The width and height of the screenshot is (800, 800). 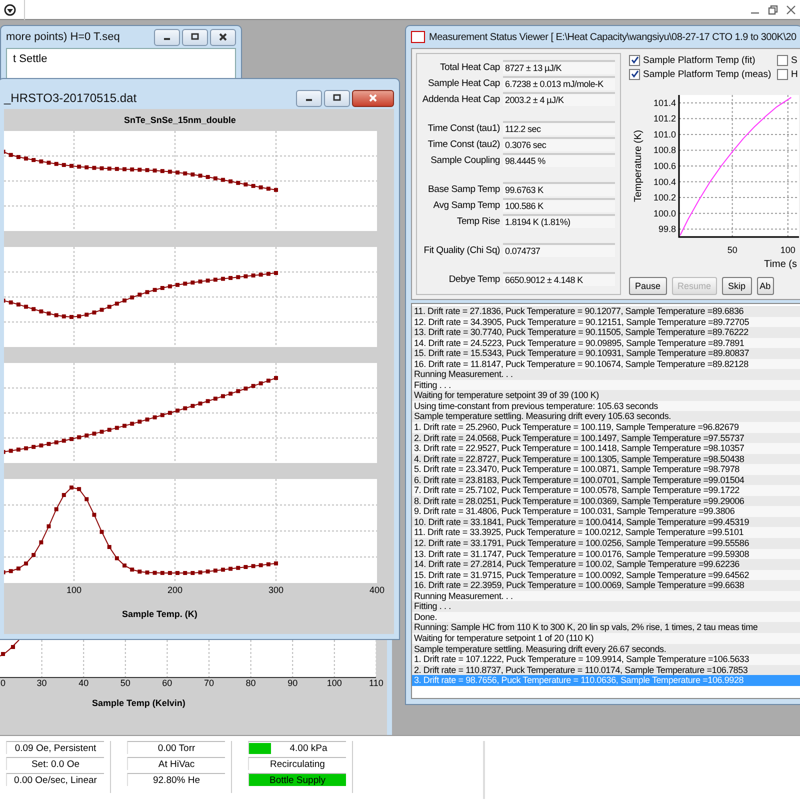 What do you see at coordinates (297, 779) in the screenshot?
I see `status-field: Bottle Supply` at bounding box center [297, 779].